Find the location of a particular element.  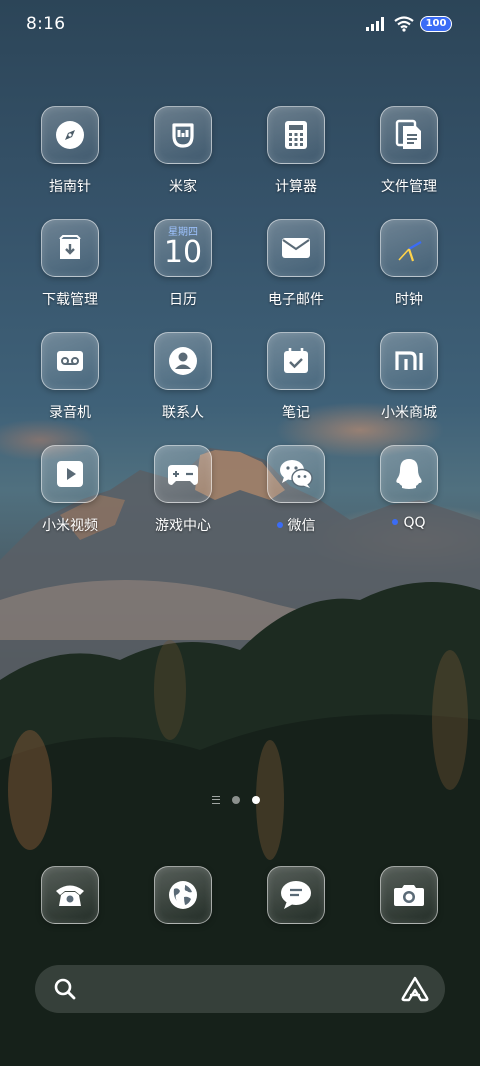

recorder-icon is located at coordinates (70, 361).